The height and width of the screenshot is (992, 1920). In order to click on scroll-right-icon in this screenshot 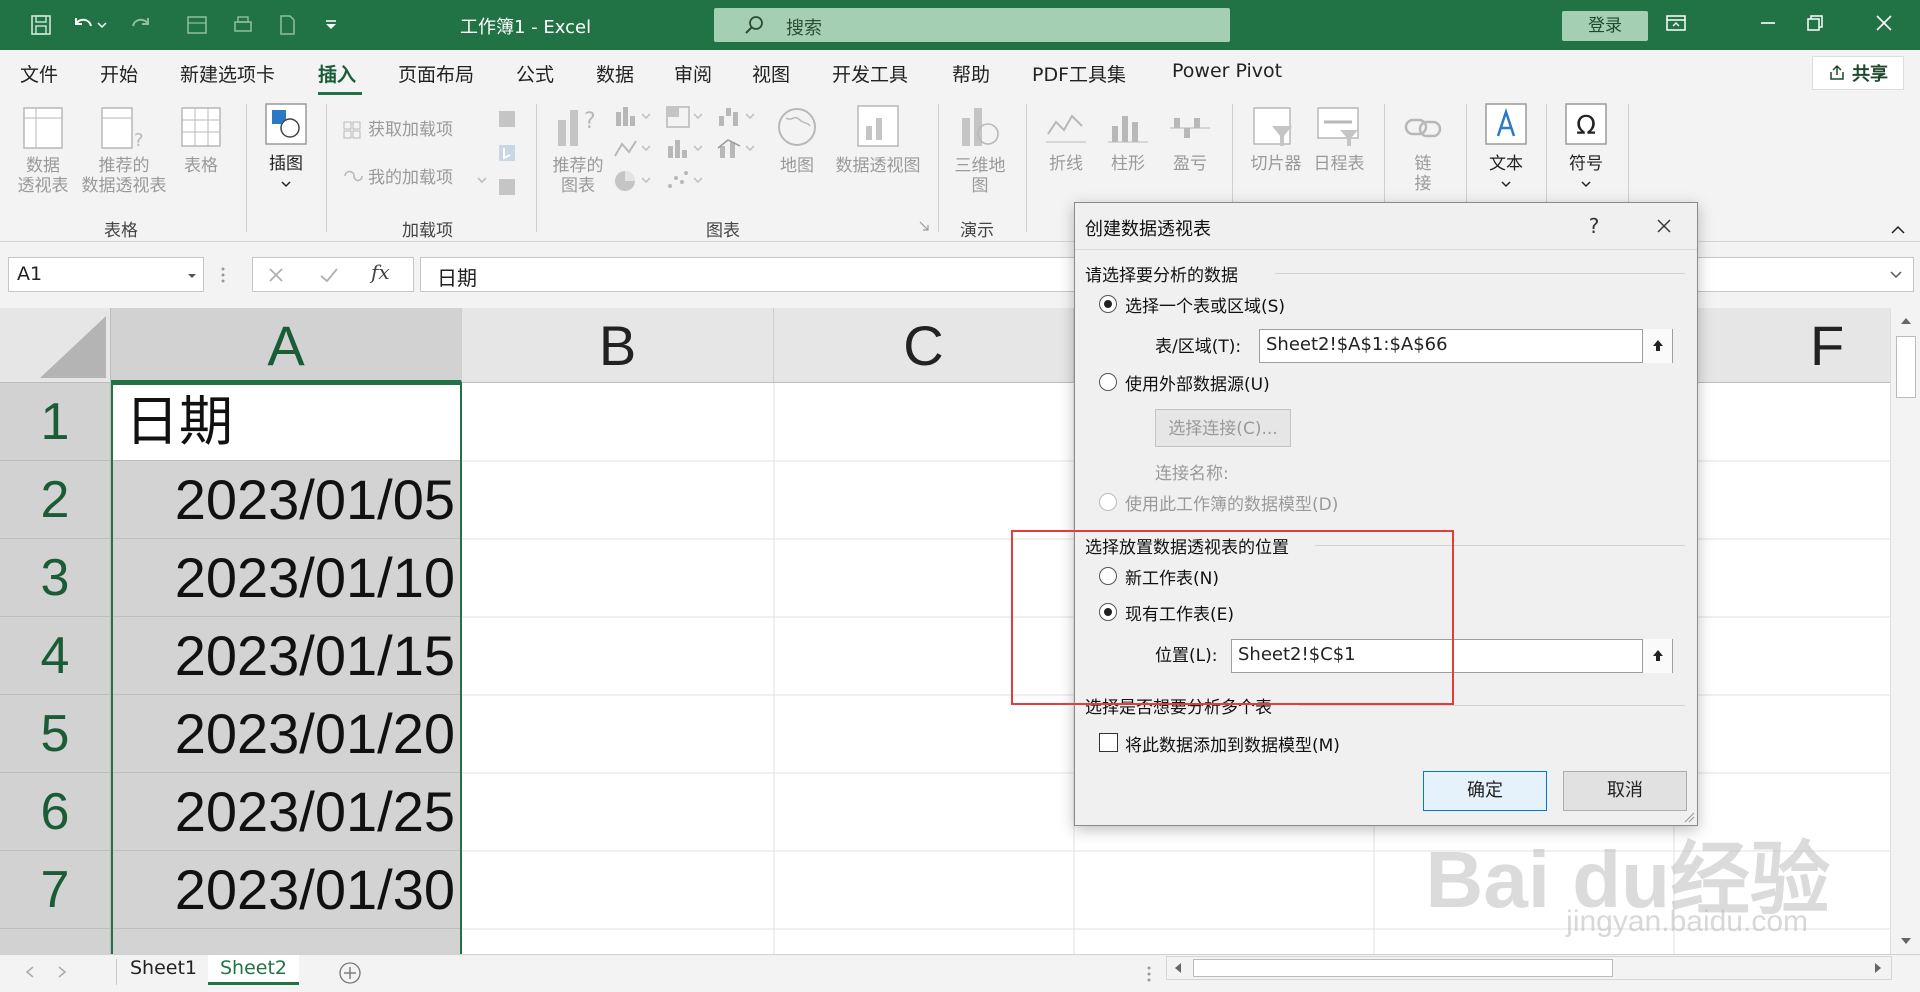, I will do `click(1878, 968)`.